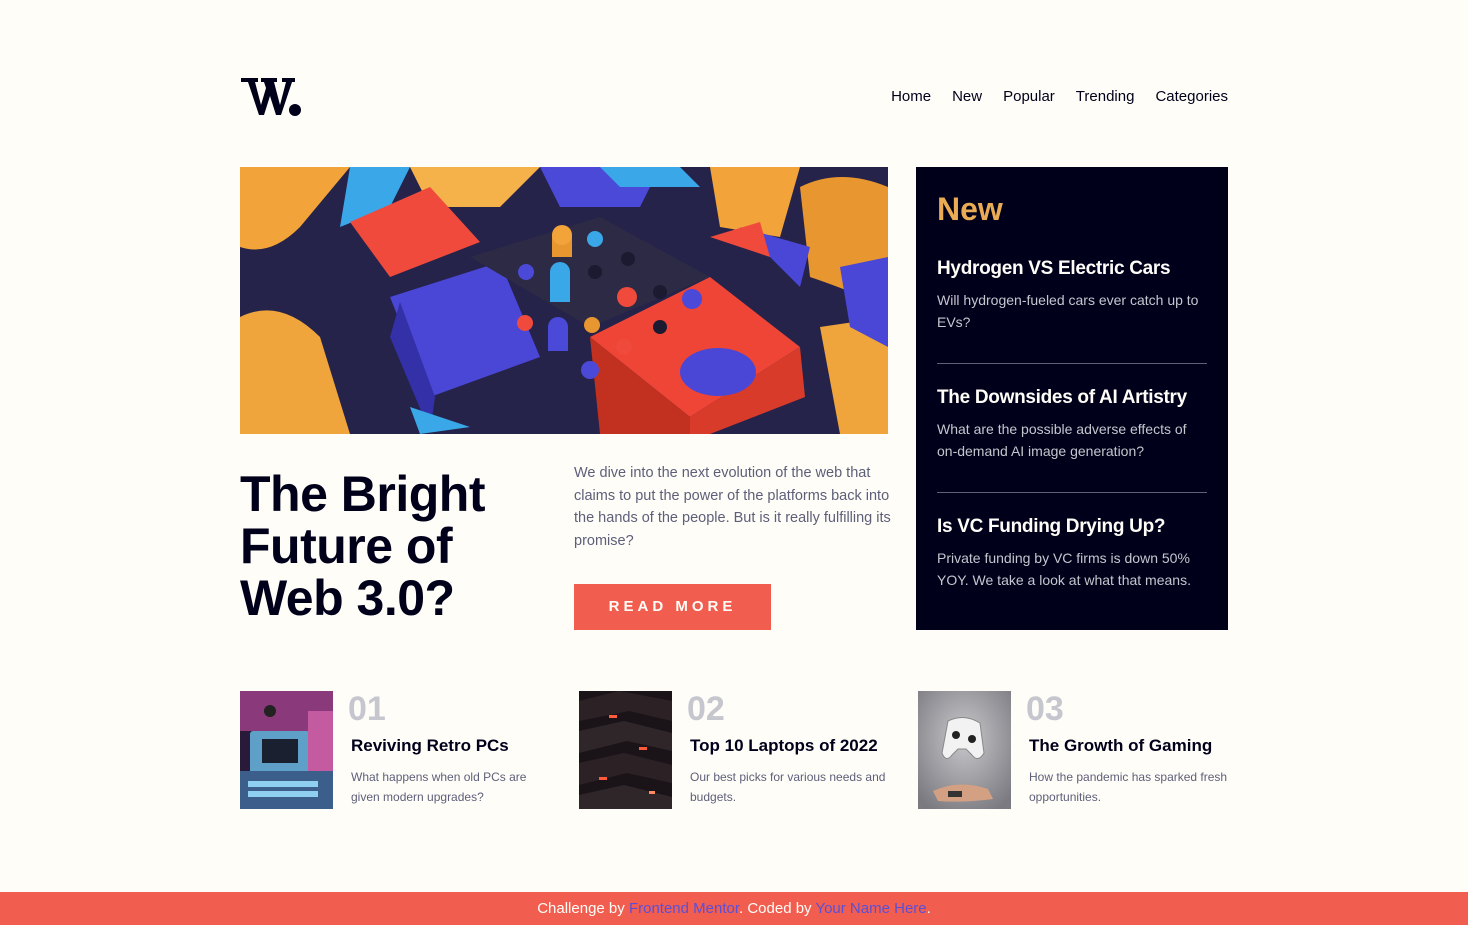 The height and width of the screenshot is (925, 1468). What do you see at coordinates (362, 546) in the screenshot?
I see `hero-title: The Bright Future of Web 3.0?` at bounding box center [362, 546].